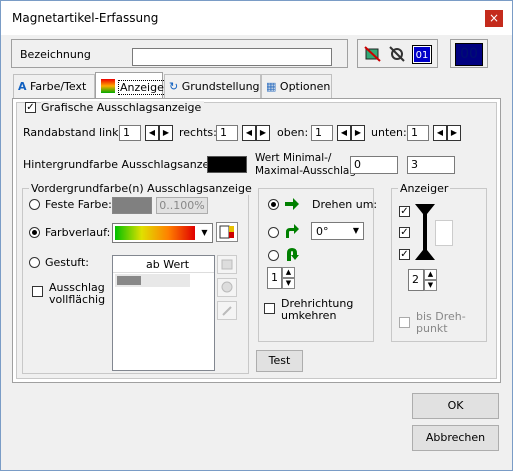 The height and width of the screenshot is (471, 513). I want to click on gestuft-radio, so click(34, 262).